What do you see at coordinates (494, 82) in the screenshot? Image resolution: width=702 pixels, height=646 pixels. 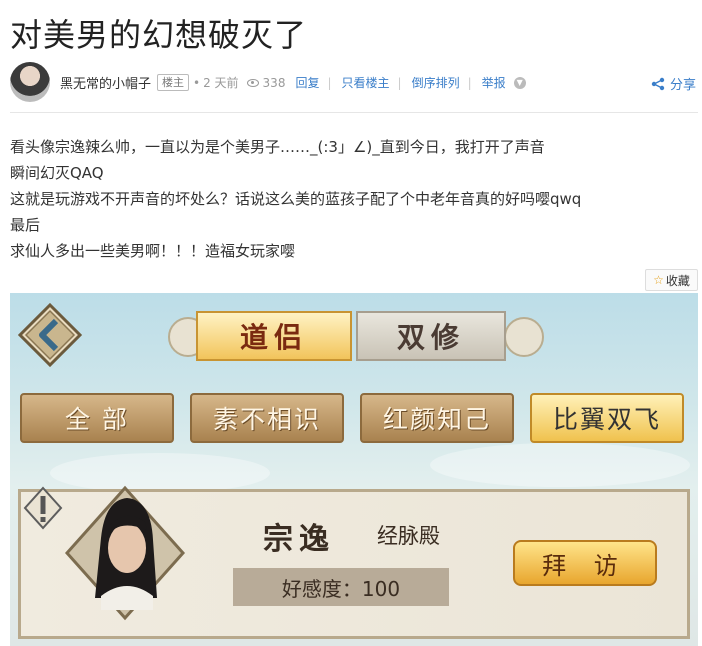 I see `report-link: 举报` at bounding box center [494, 82].